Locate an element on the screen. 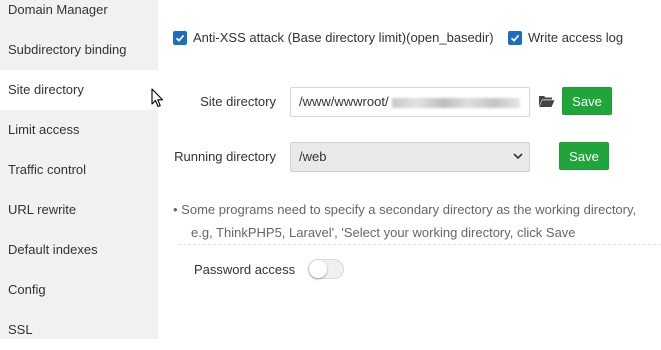  password-access-label: Password access is located at coordinates (245, 269).